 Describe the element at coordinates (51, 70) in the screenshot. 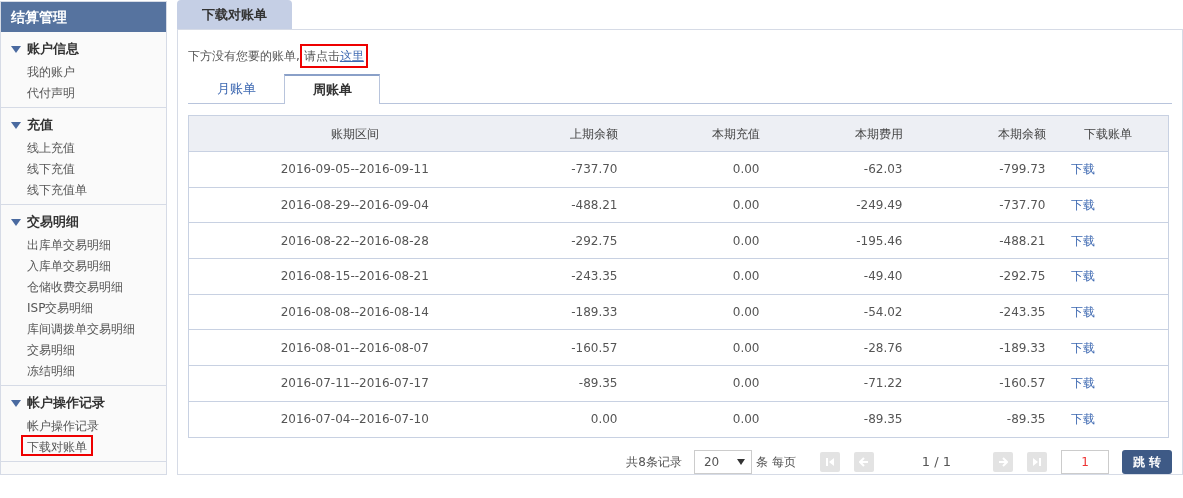

I see `sidebar-item: 我的账户` at that location.